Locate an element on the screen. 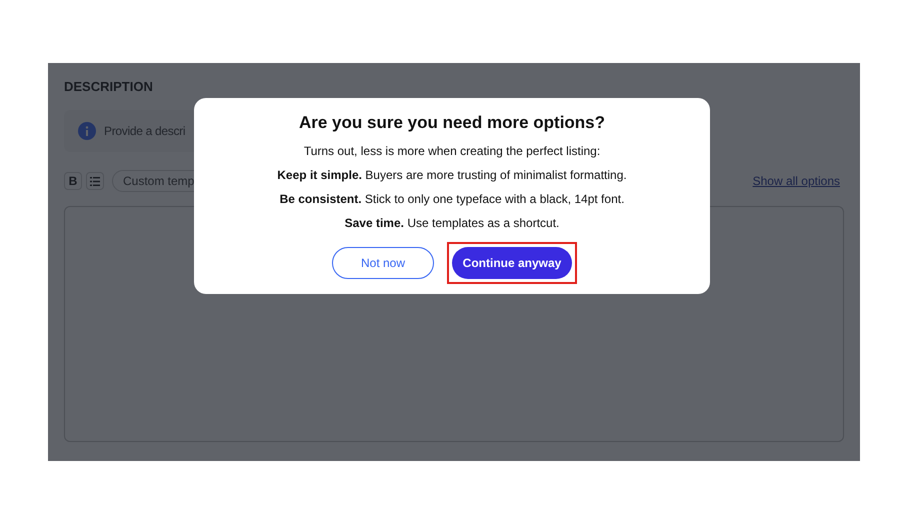 The image size is (910, 512). dialog-paragraph: Turns out, less is more when creating the perfect listing: is located at coordinates (452, 151).